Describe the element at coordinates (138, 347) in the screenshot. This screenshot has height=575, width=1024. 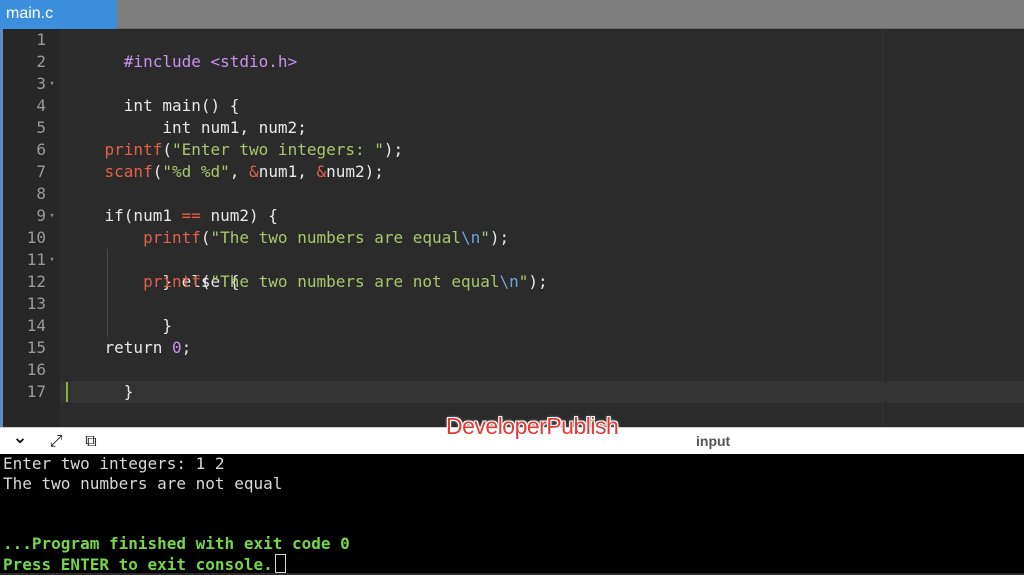
I see `keyword: return` at that location.